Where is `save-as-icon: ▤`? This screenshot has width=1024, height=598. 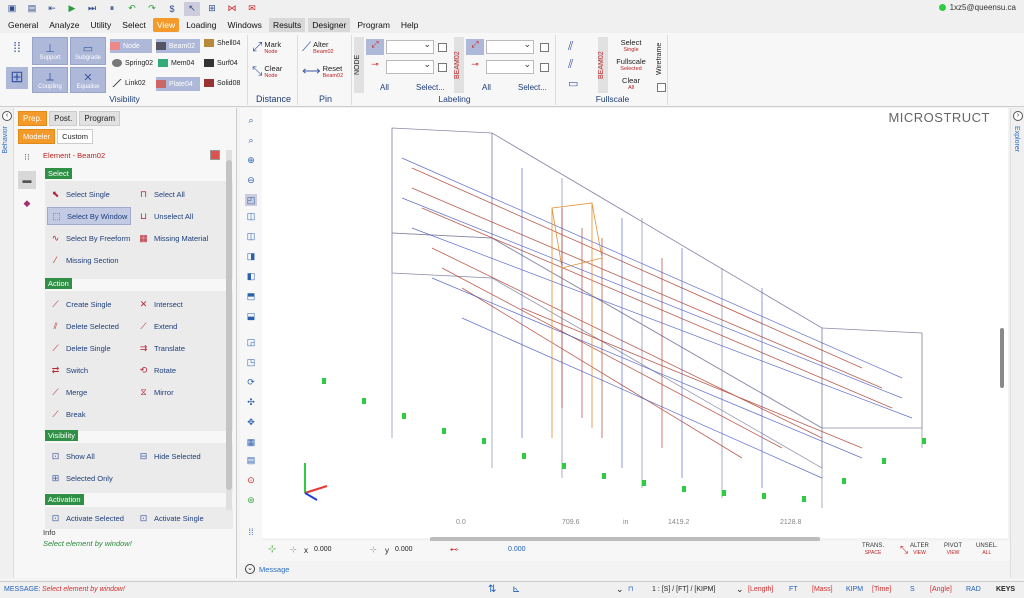 save-as-icon: ▤ is located at coordinates (32, 9).